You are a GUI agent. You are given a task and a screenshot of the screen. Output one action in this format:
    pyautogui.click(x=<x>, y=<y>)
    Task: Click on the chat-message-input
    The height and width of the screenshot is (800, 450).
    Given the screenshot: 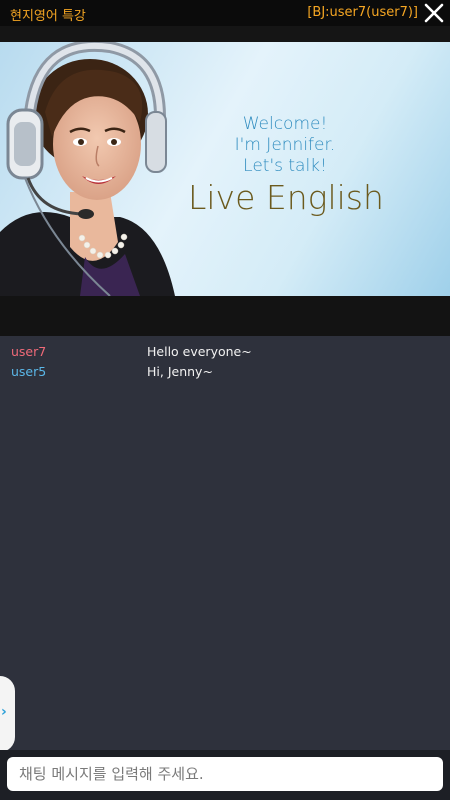 What is the action you would take?
    pyautogui.click(x=225, y=774)
    